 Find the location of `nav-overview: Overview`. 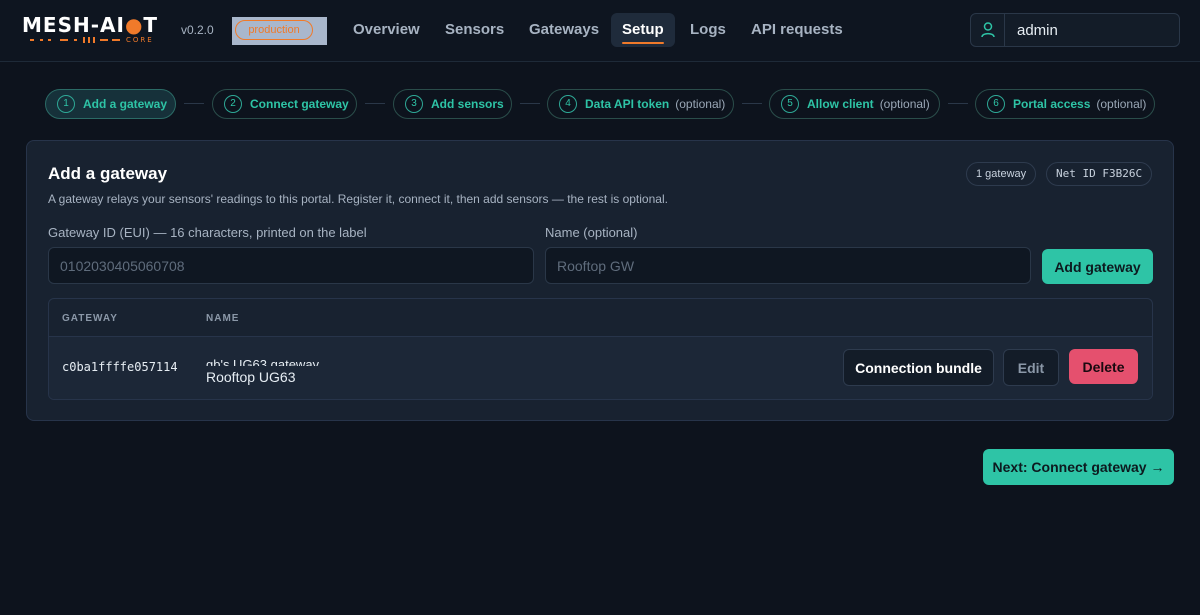

nav-overview: Overview is located at coordinates (386, 30).